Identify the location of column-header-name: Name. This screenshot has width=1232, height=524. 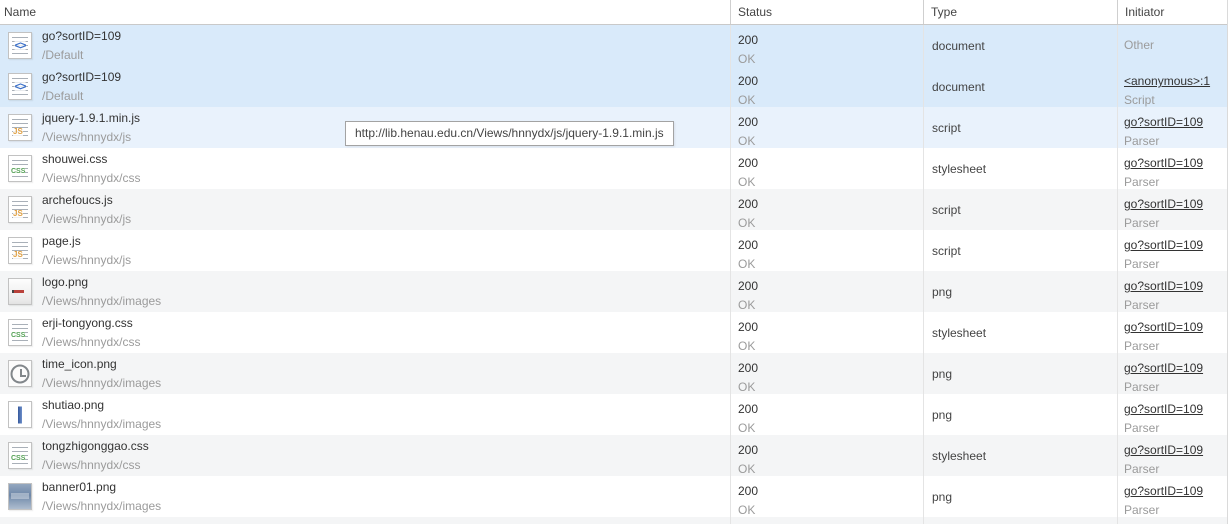
(365, 12).